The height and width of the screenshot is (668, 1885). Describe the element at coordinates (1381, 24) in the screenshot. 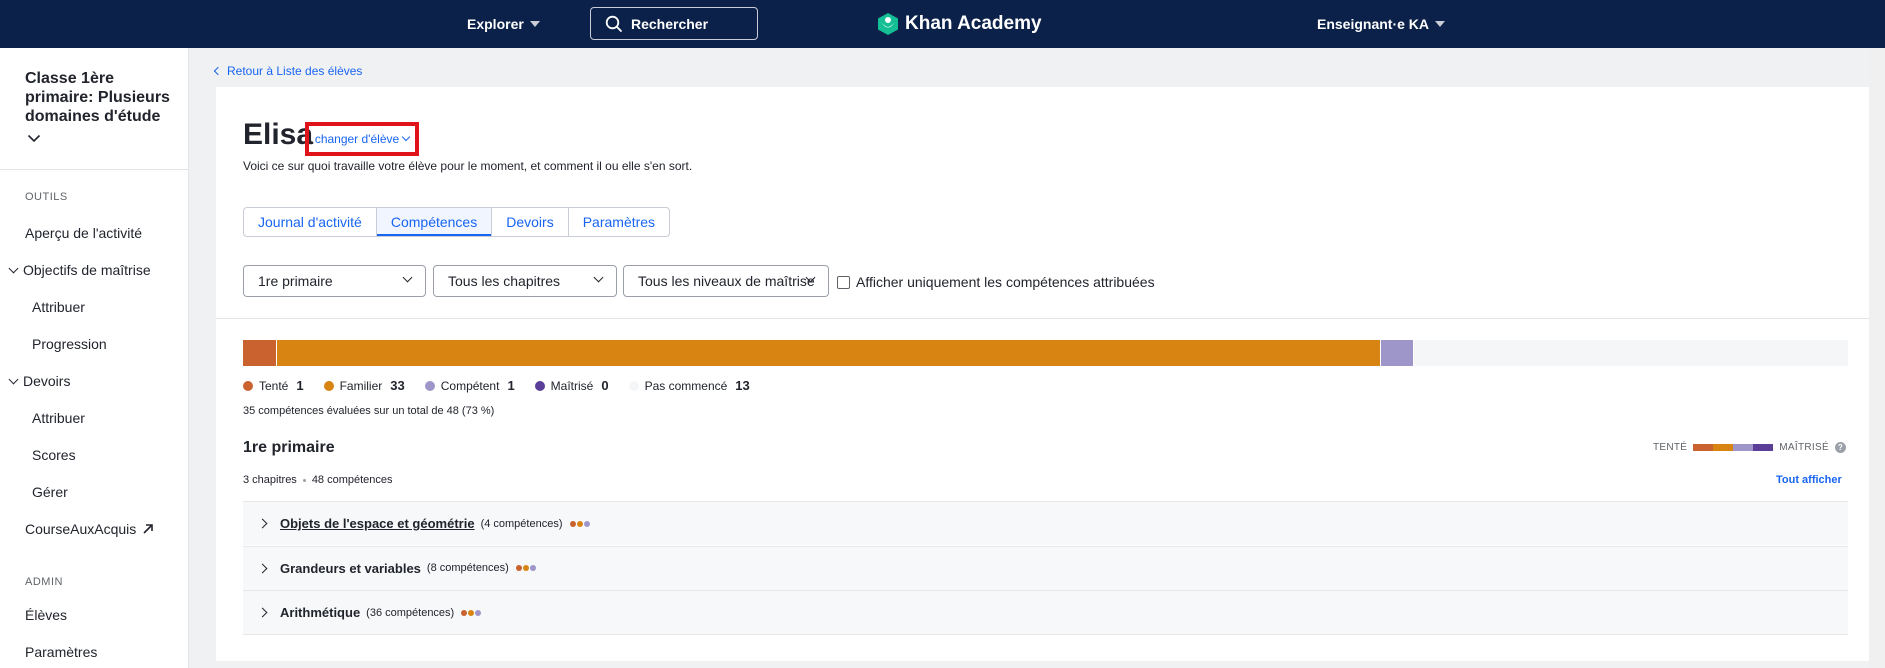

I see `user-menu: Enseignant·e KA` at that location.